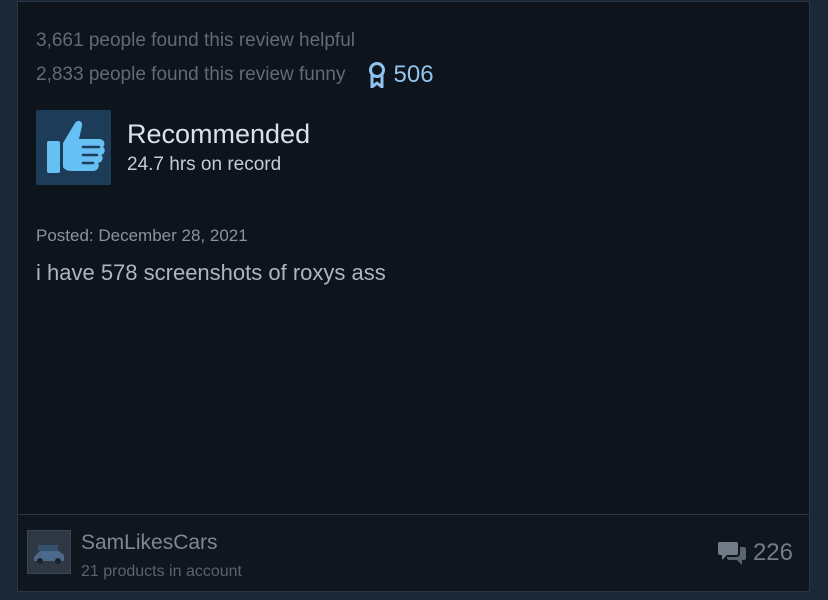  I want to click on comment-bubbles-icon, so click(731, 553).